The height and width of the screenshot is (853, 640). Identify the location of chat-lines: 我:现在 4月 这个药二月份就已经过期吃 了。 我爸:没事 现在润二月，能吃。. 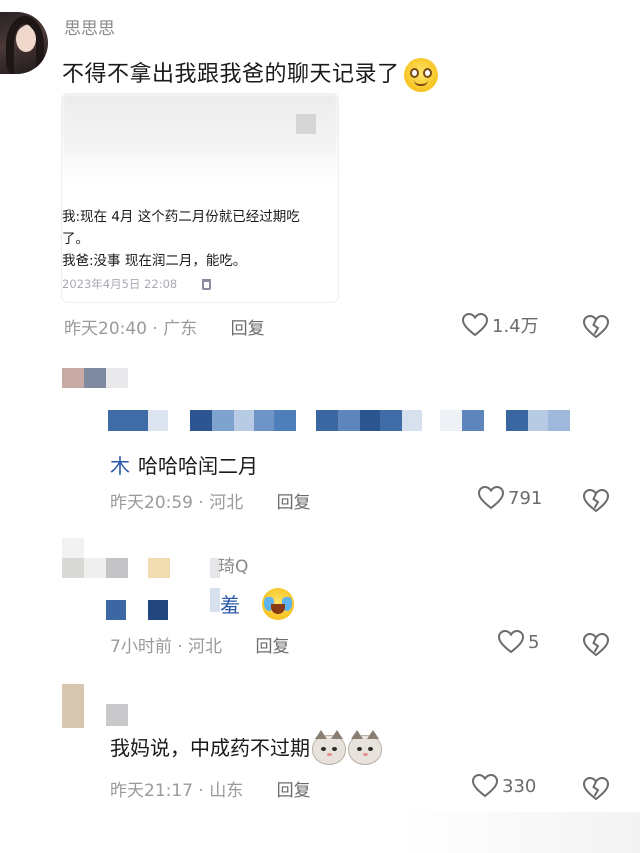
(181, 239).